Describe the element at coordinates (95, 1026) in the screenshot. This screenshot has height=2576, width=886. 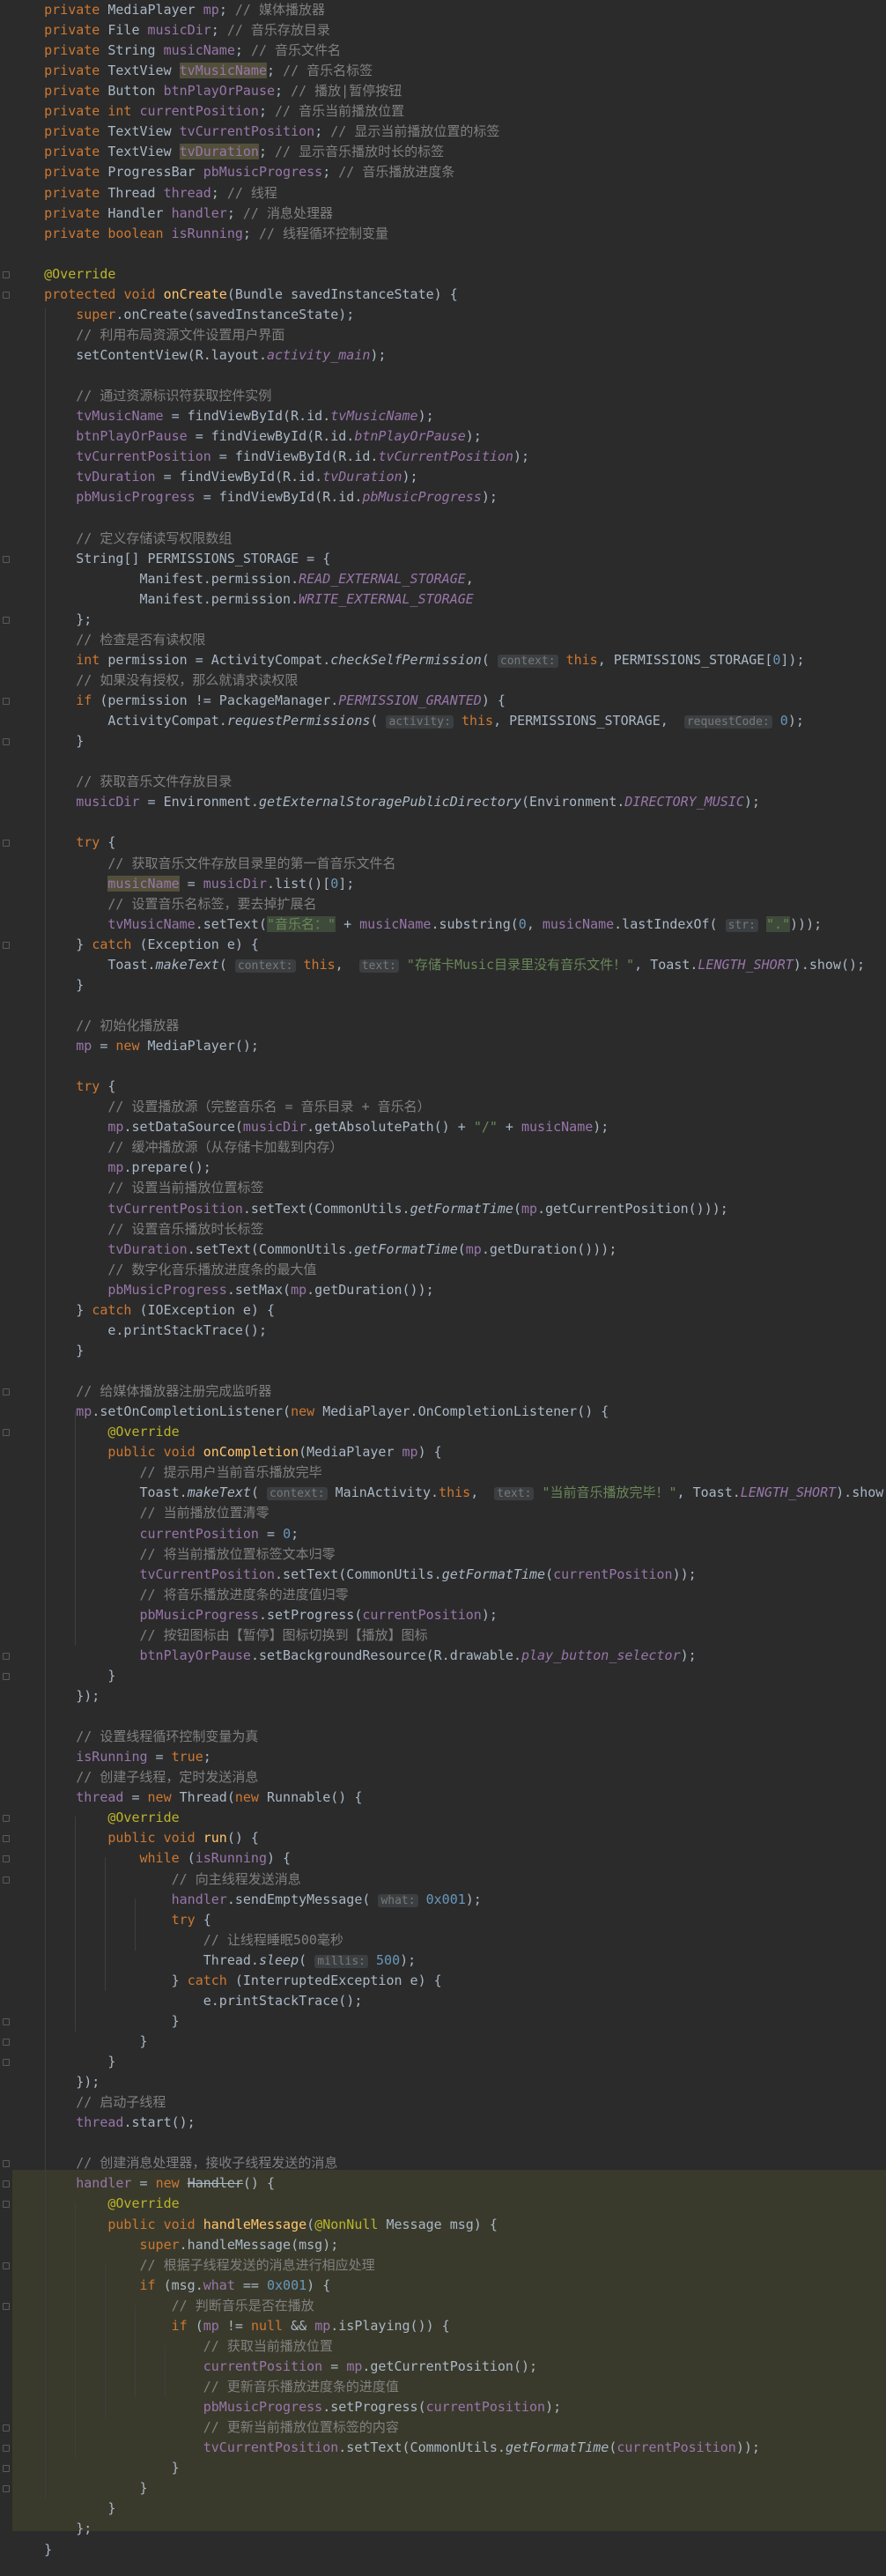
I see `code-line: // 初始化播放器` at that location.